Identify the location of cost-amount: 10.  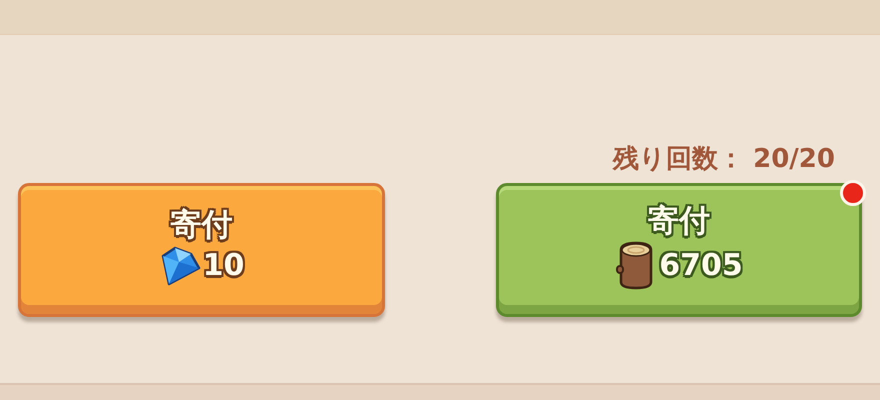
(223, 265).